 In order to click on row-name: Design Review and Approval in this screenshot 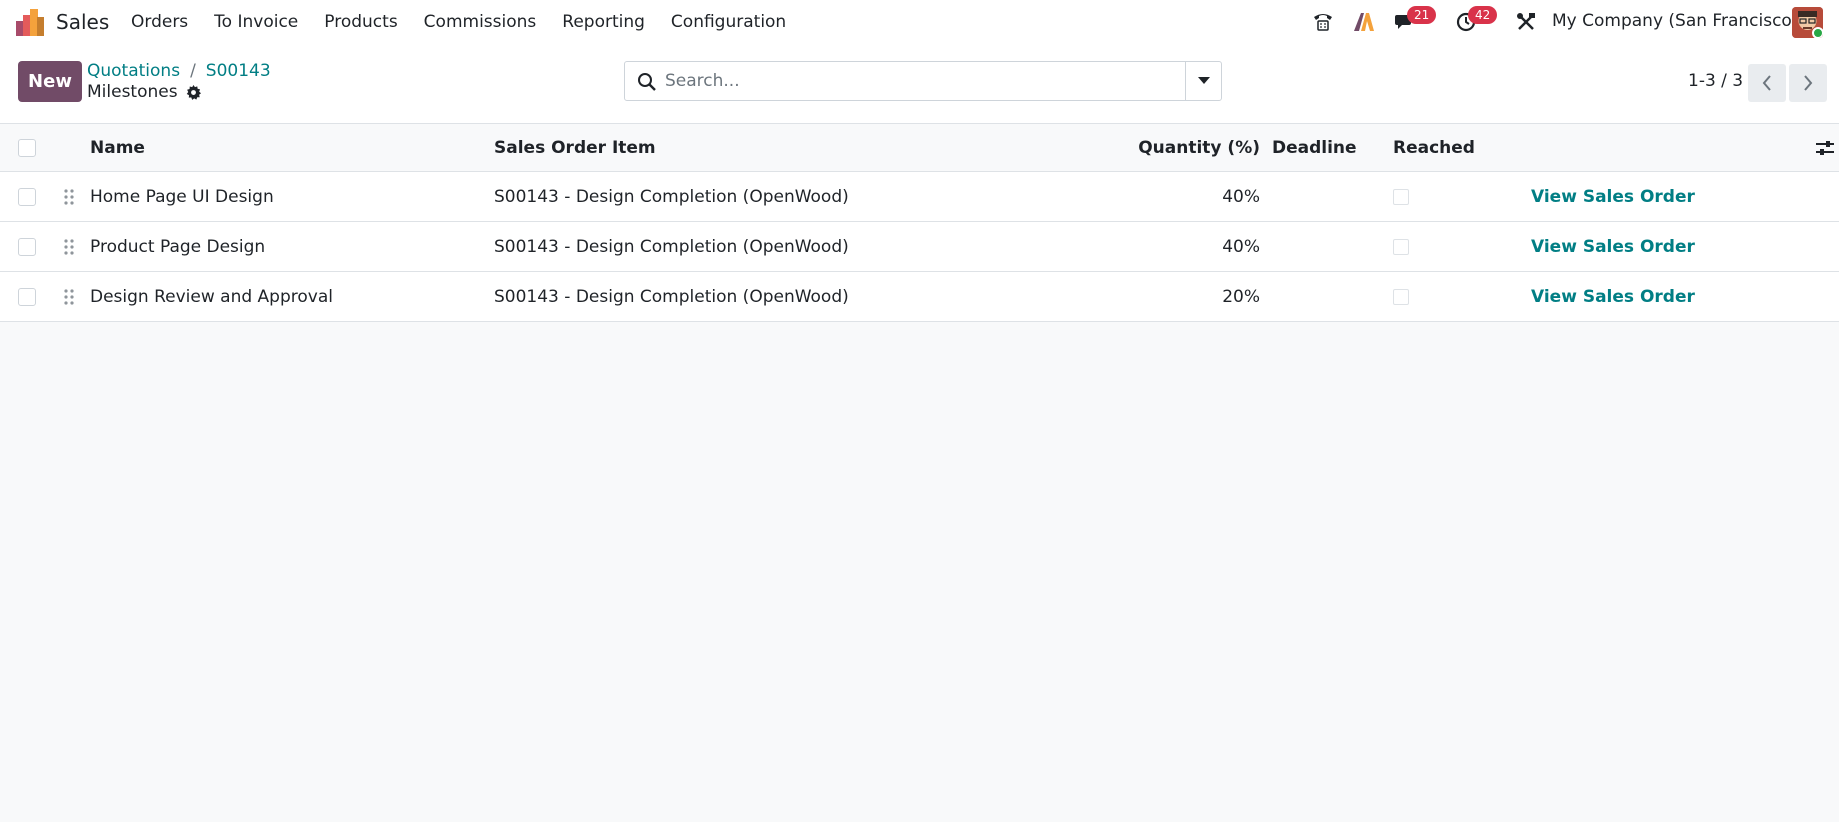, I will do `click(211, 296)`.